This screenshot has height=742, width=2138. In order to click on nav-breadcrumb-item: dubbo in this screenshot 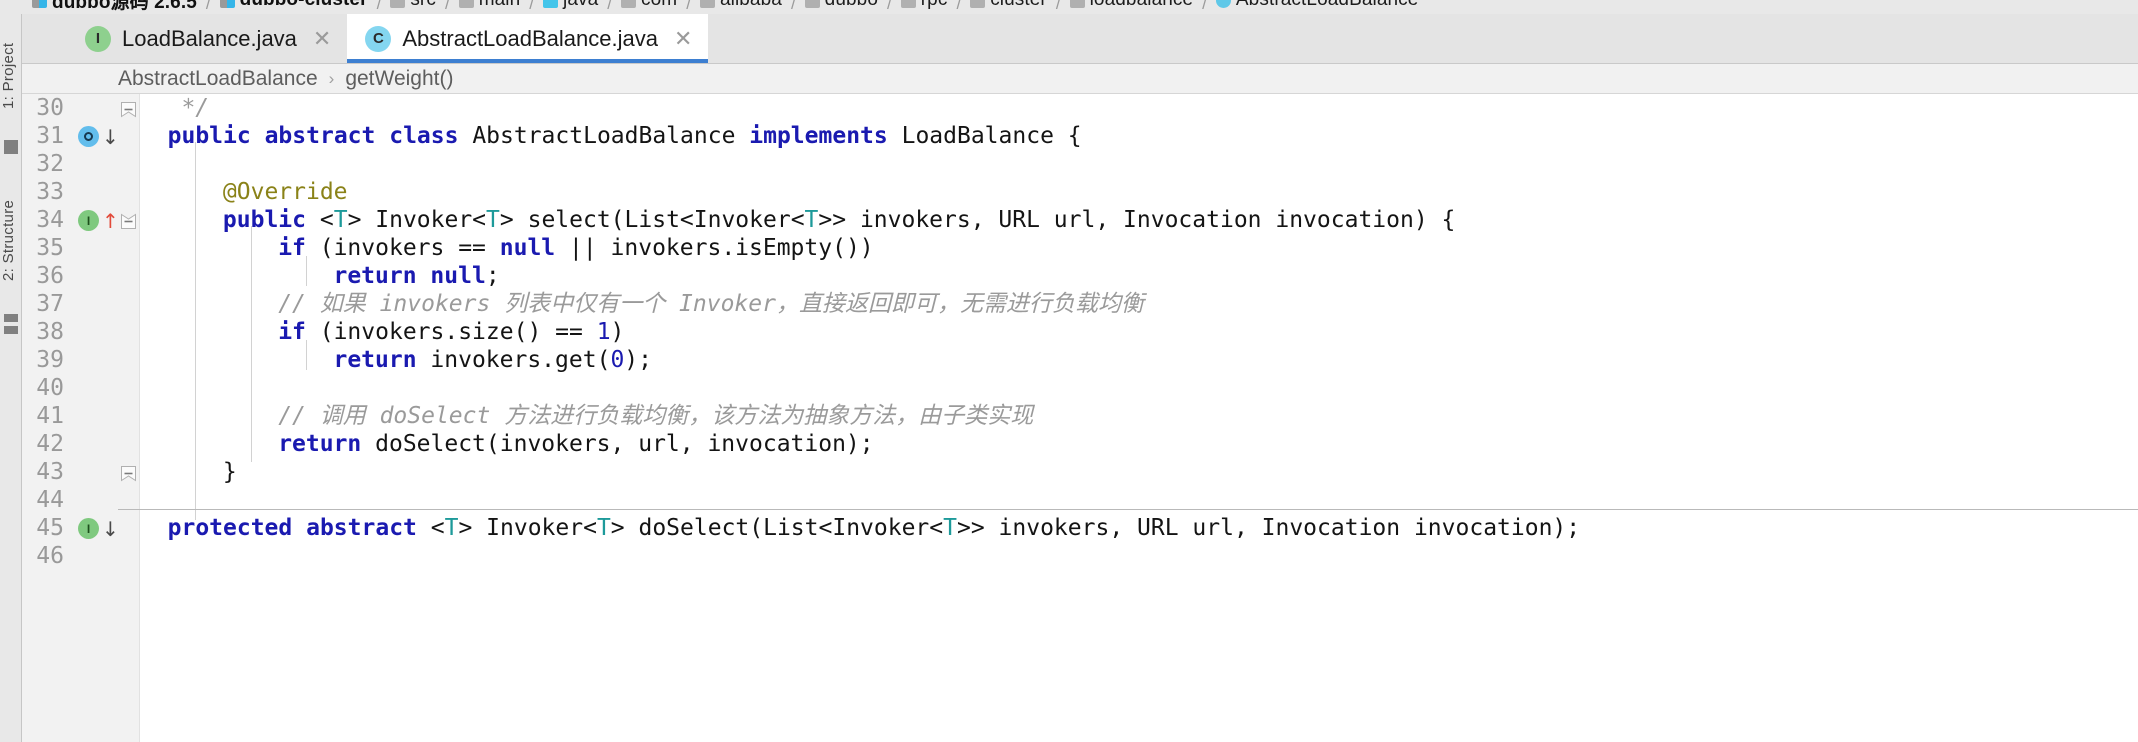, I will do `click(841, 7)`.